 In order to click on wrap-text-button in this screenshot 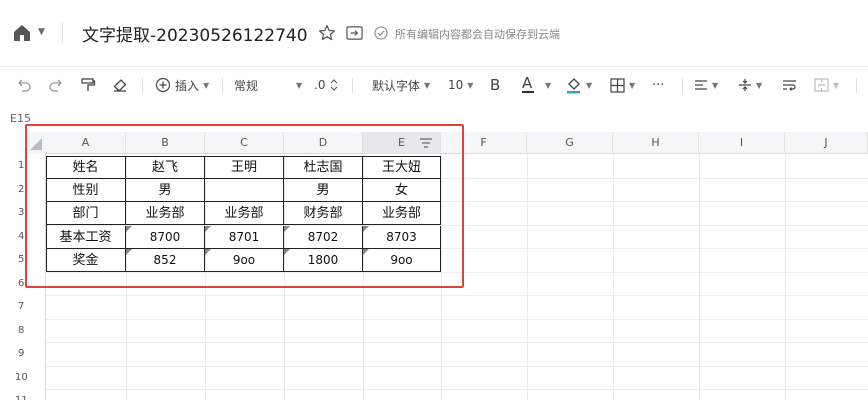, I will do `click(789, 85)`.